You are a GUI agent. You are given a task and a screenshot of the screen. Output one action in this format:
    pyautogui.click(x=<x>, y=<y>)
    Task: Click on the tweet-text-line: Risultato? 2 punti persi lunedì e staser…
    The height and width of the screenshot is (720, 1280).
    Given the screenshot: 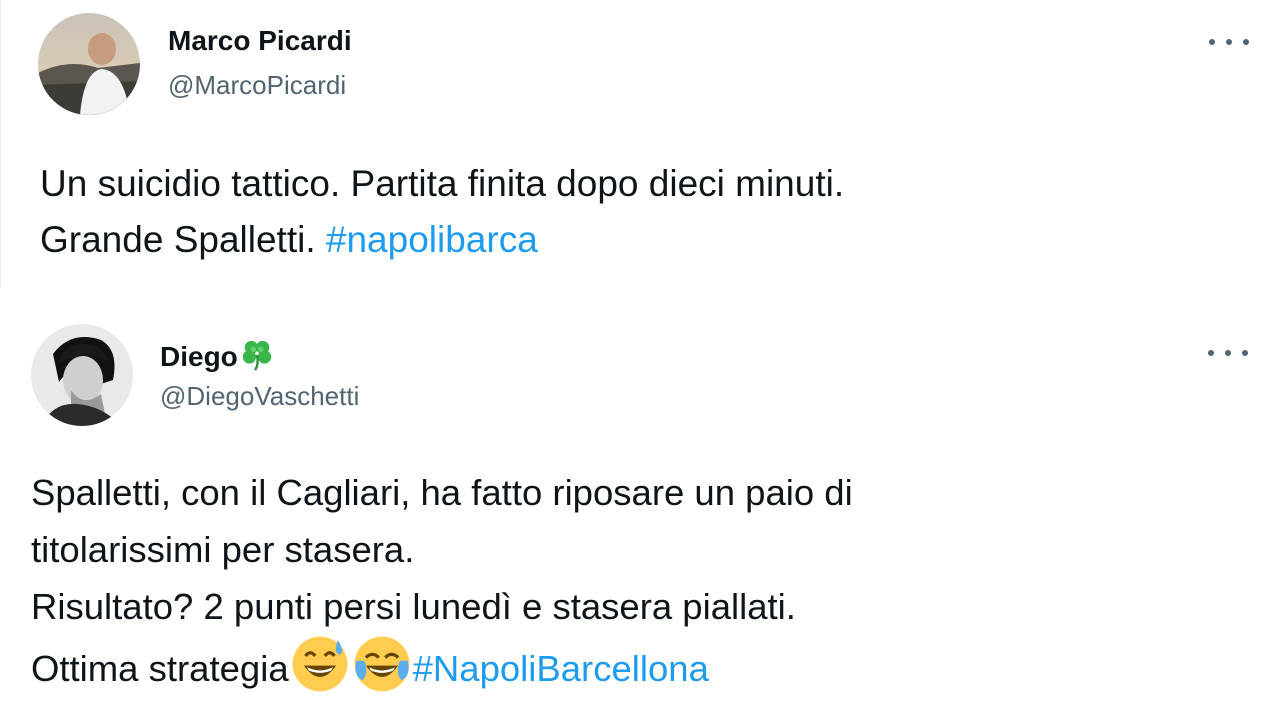 What is the action you would take?
    pyautogui.click(x=413, y=606)
    